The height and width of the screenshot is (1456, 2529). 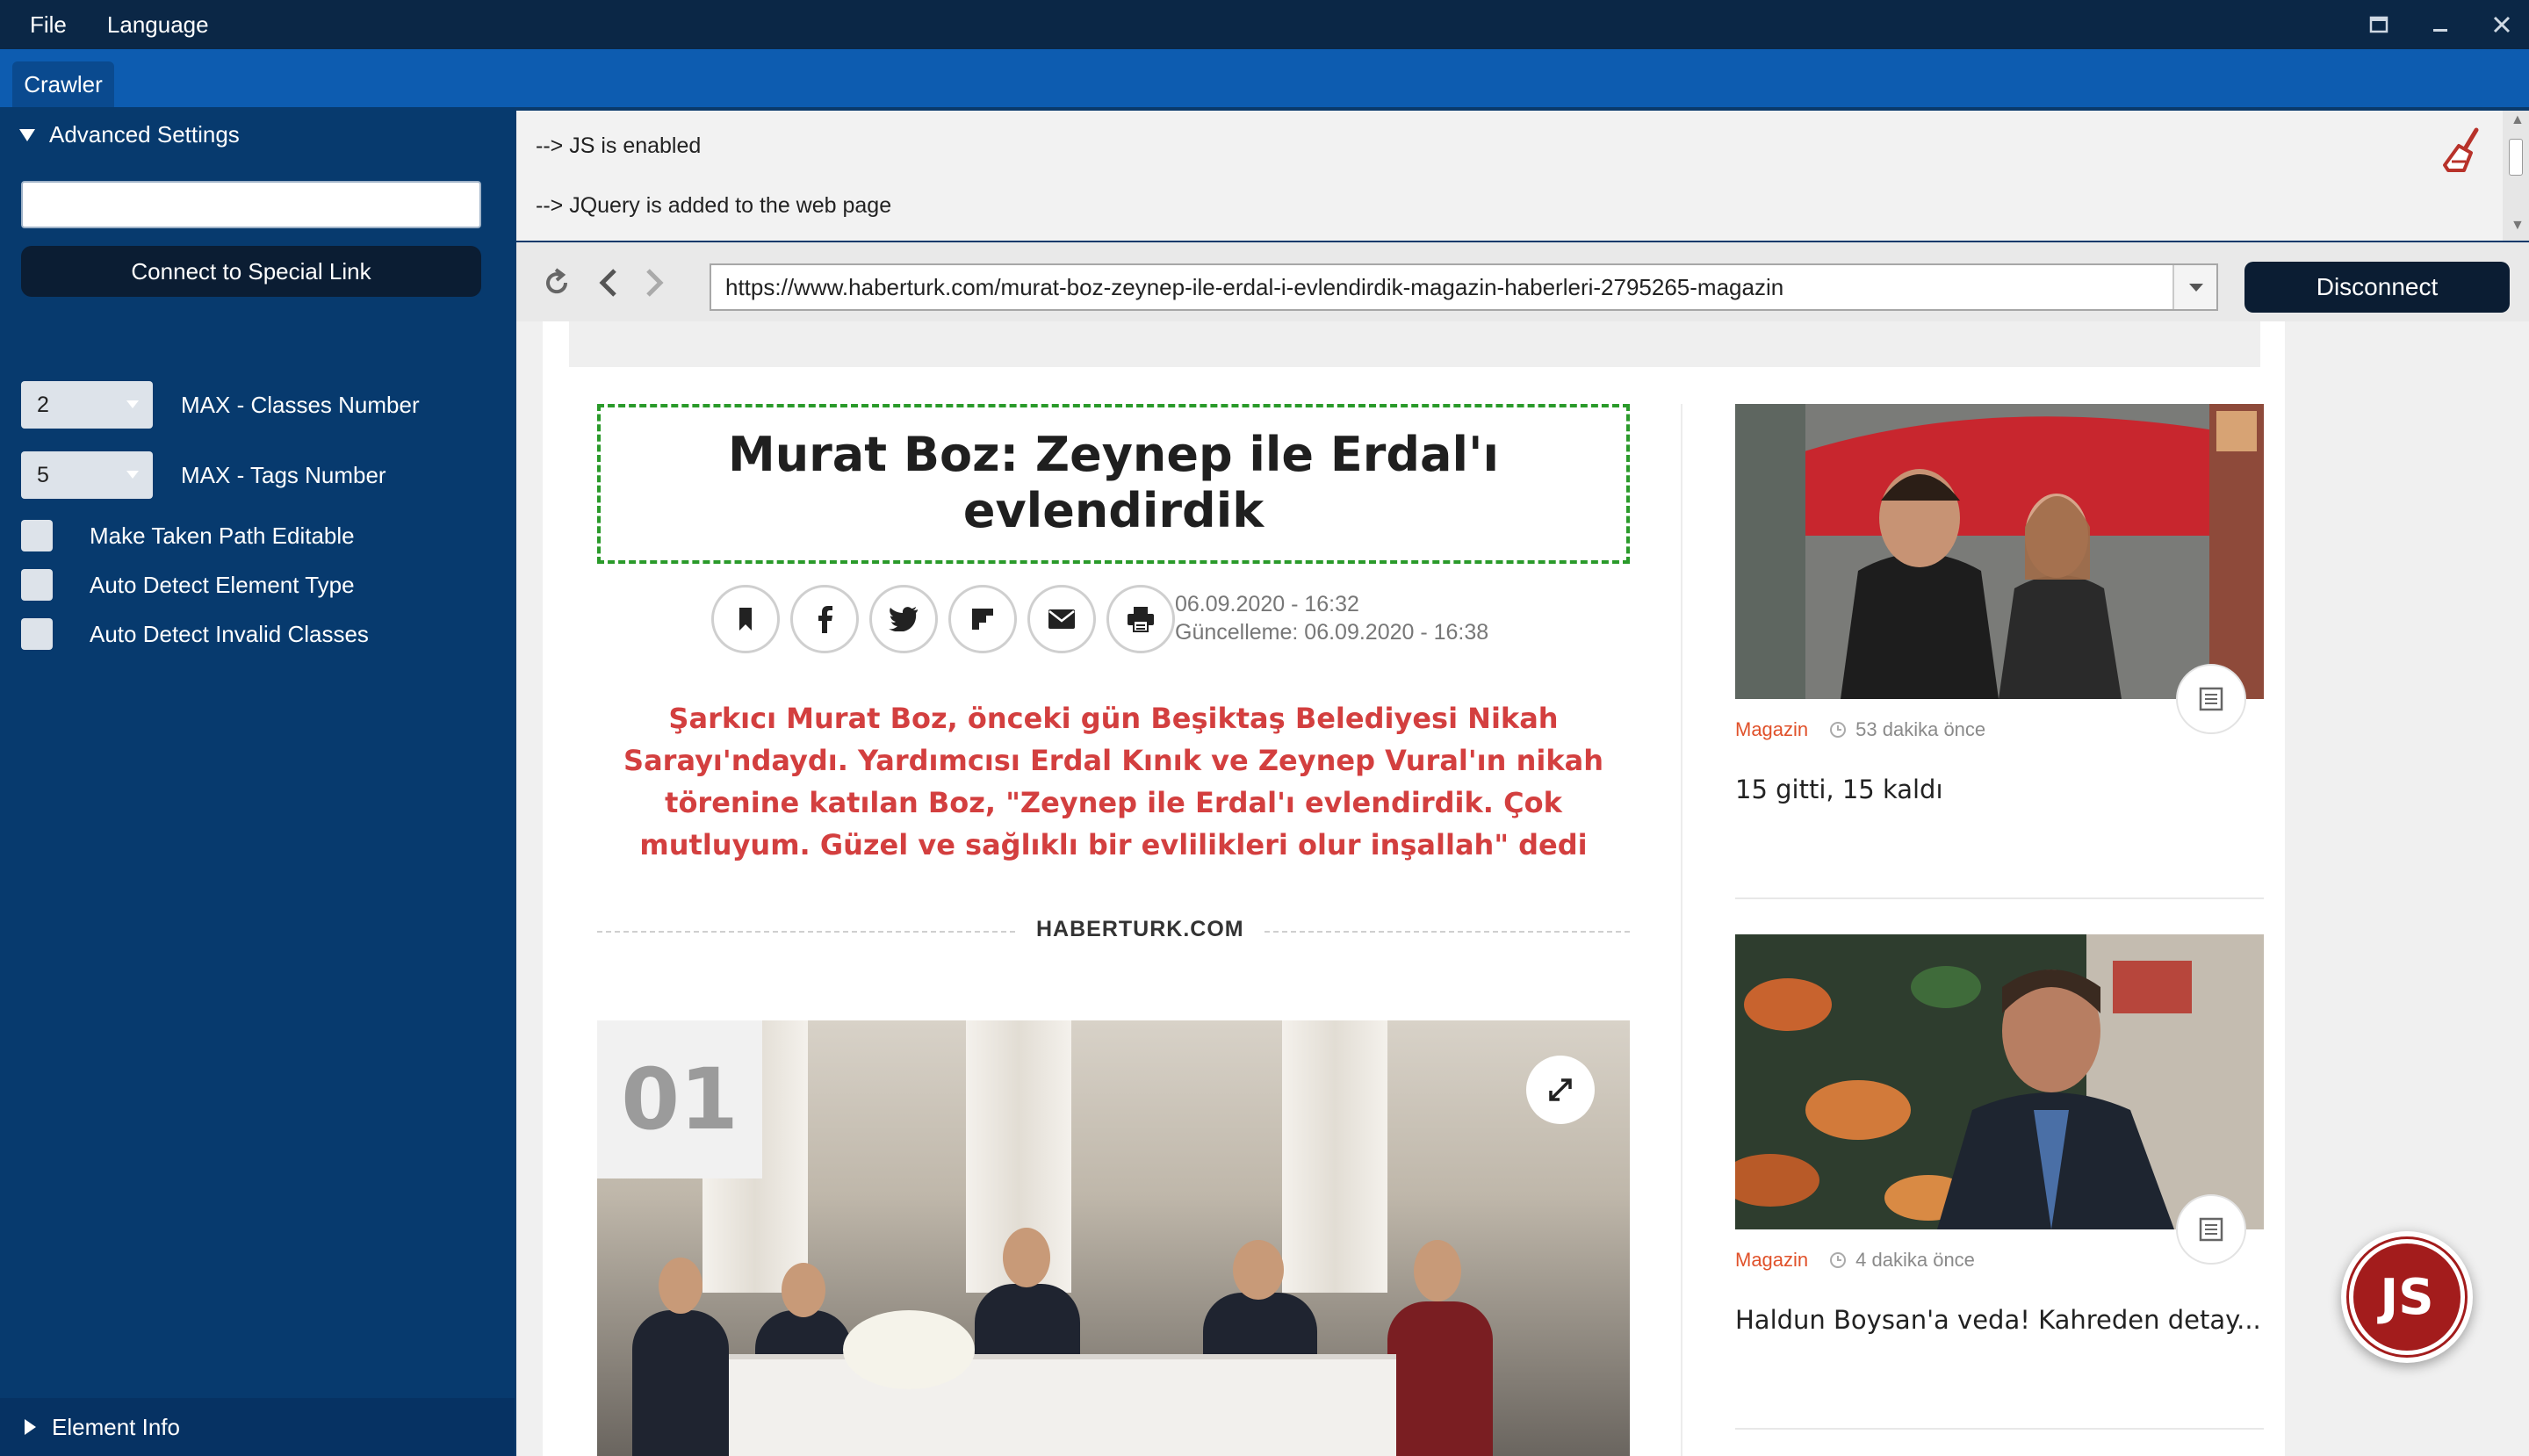 What do you see at coordinates (145, 134) in the screenshot?
I see `advanced-settings-label: Advanced Settings` at bounding box center [145, 134].